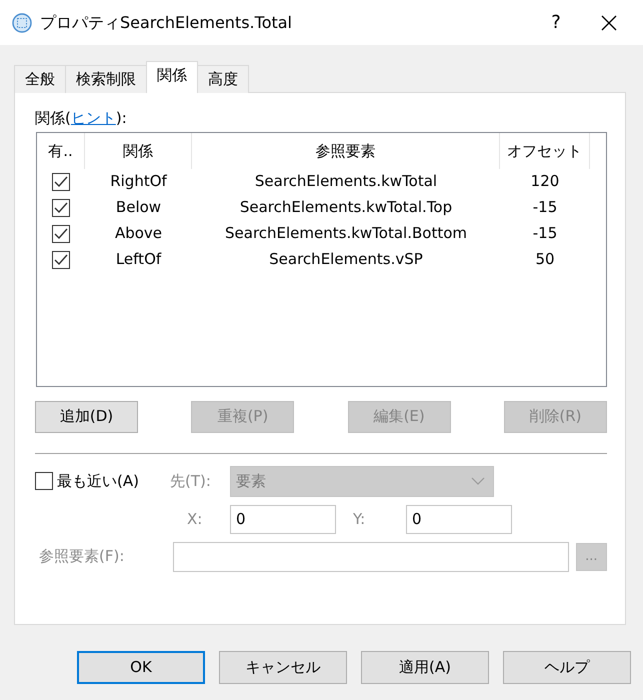 This screenshot has height=700, width=643. I want to click on tab: 関係, so click(172, 77).